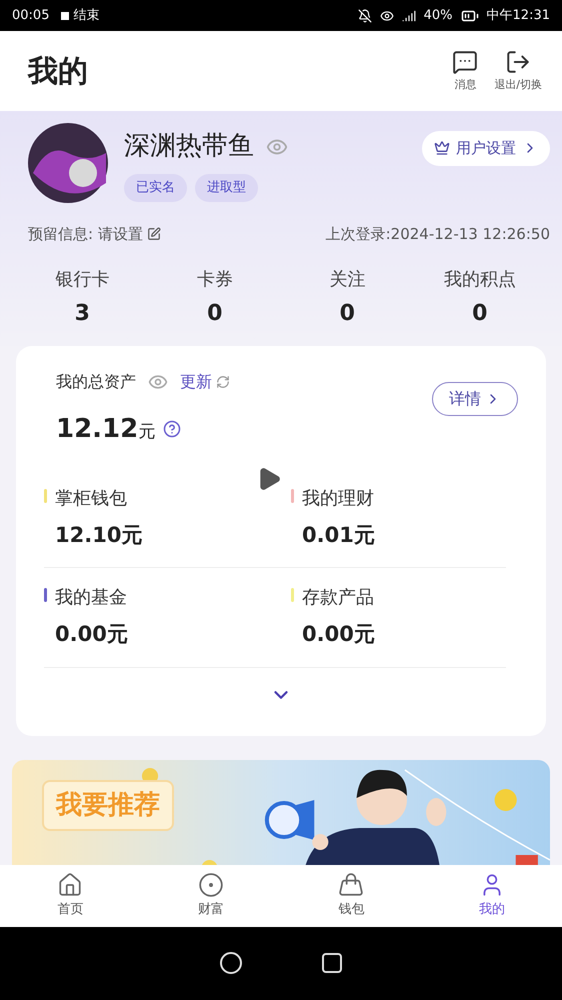  What do you see at coordinates (147, 432) in the screenshot?
I see `currency-unit: 元` at bounding box center [147, 432].